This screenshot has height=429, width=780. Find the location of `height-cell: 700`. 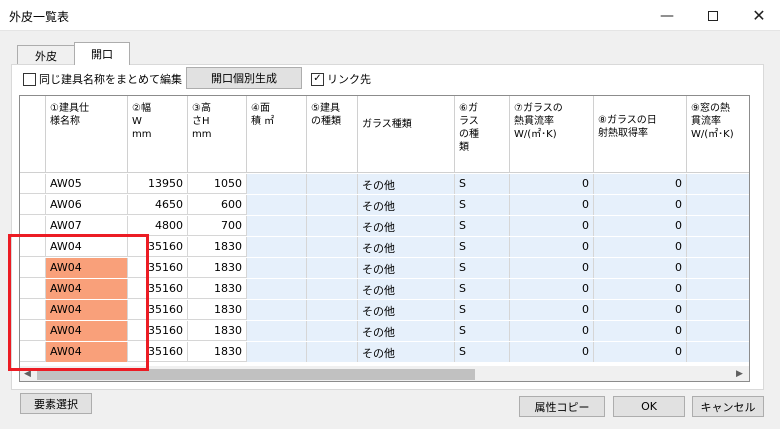

height-cell: 700 is located at coordinates (217, 226).